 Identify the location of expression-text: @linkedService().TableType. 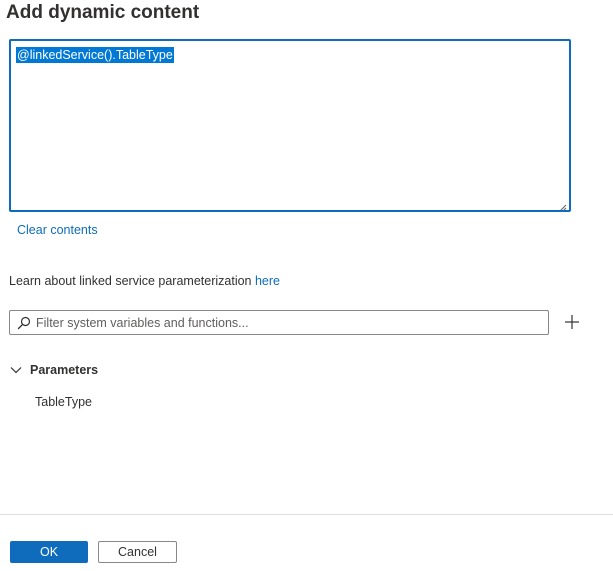
(95, 55).